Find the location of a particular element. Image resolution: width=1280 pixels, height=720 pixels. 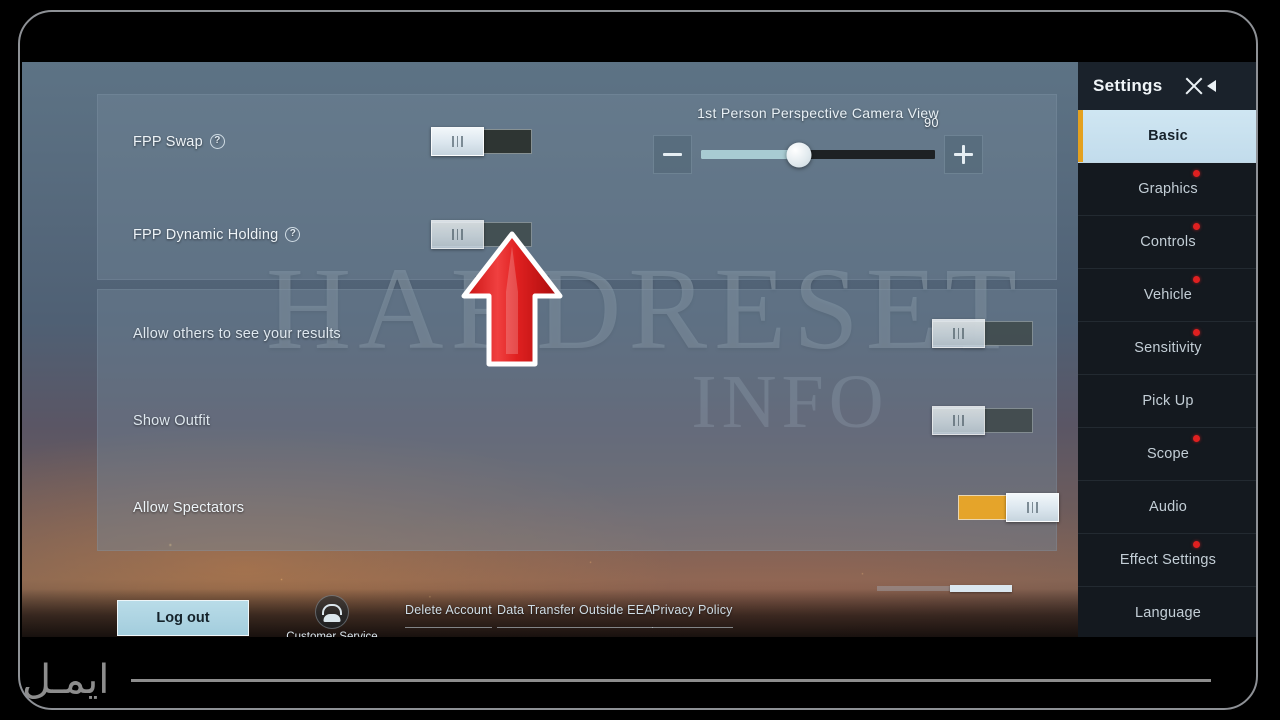

caption-bar: ايمـل is located at coordinates (640, 680).